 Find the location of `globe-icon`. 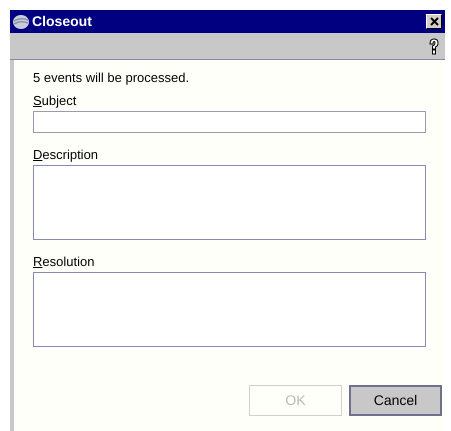

globe-icon is located at coordinates (21, 22).